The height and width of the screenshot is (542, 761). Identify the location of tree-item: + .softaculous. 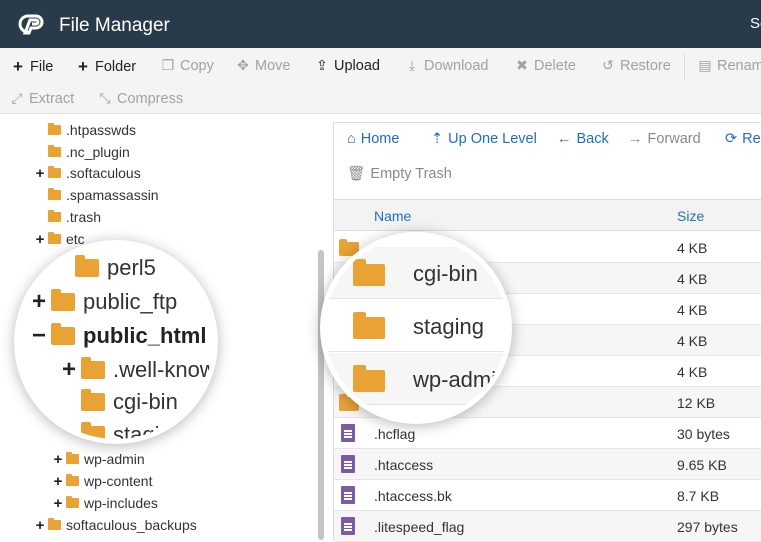
(87, 173).